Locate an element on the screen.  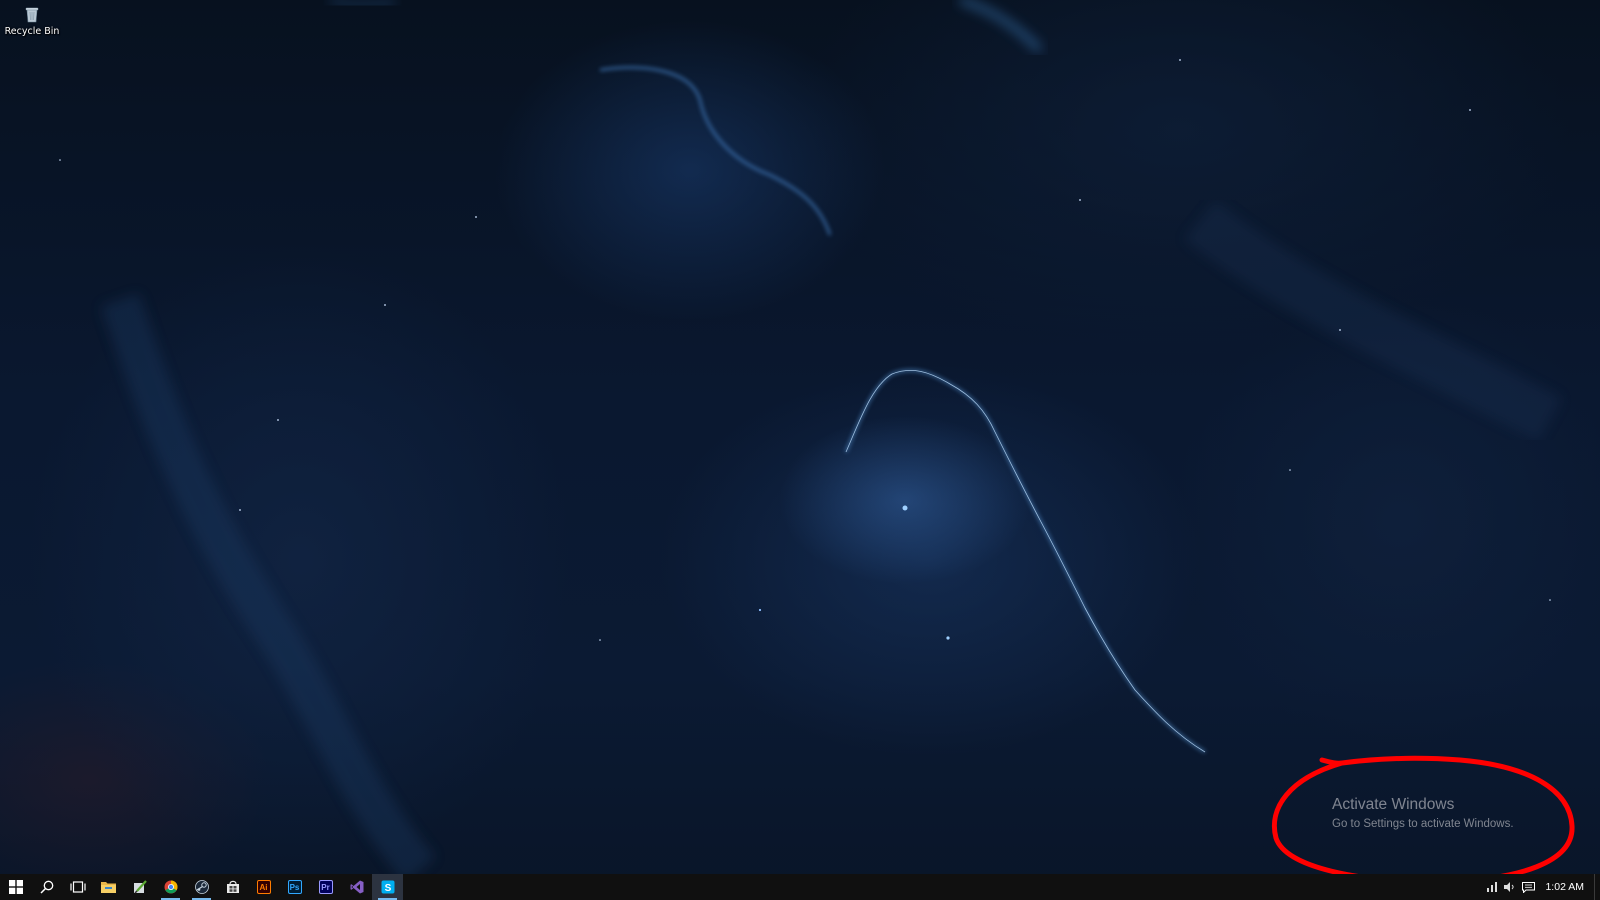
clock: 1:02 AM is located at coordinates (1565, 887).